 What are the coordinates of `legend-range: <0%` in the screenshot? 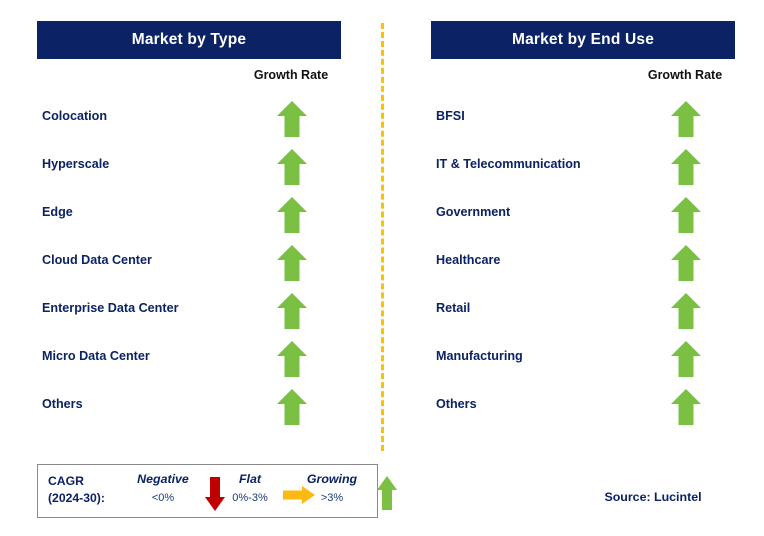 It's located at (163, 498).